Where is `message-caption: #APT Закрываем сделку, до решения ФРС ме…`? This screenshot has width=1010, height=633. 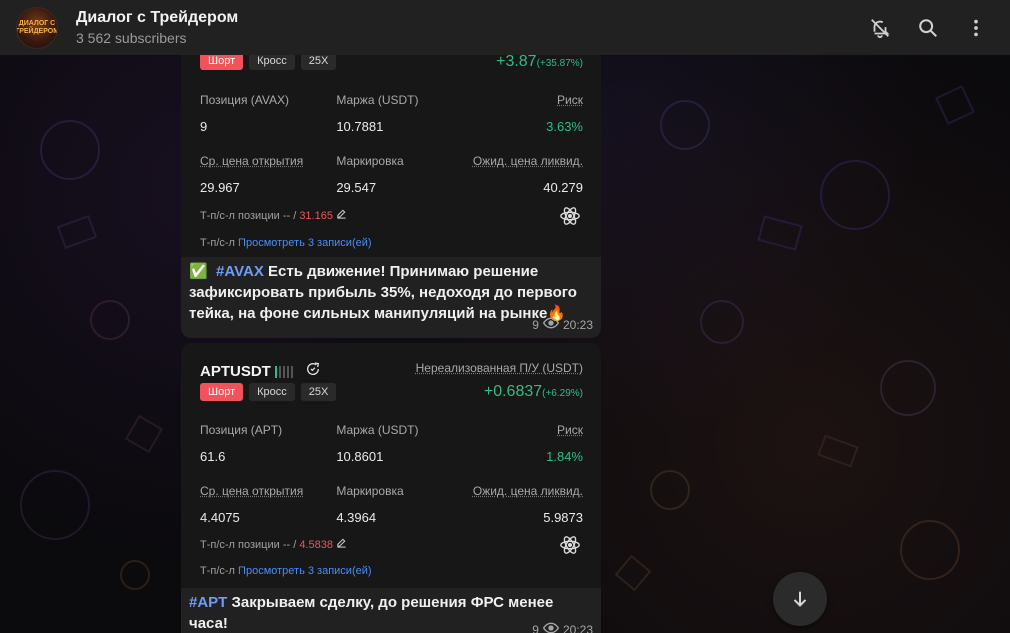
message-caption: #APT Закрываем сделку, до решения ФРС ме… is located at coordinates (391, 610).